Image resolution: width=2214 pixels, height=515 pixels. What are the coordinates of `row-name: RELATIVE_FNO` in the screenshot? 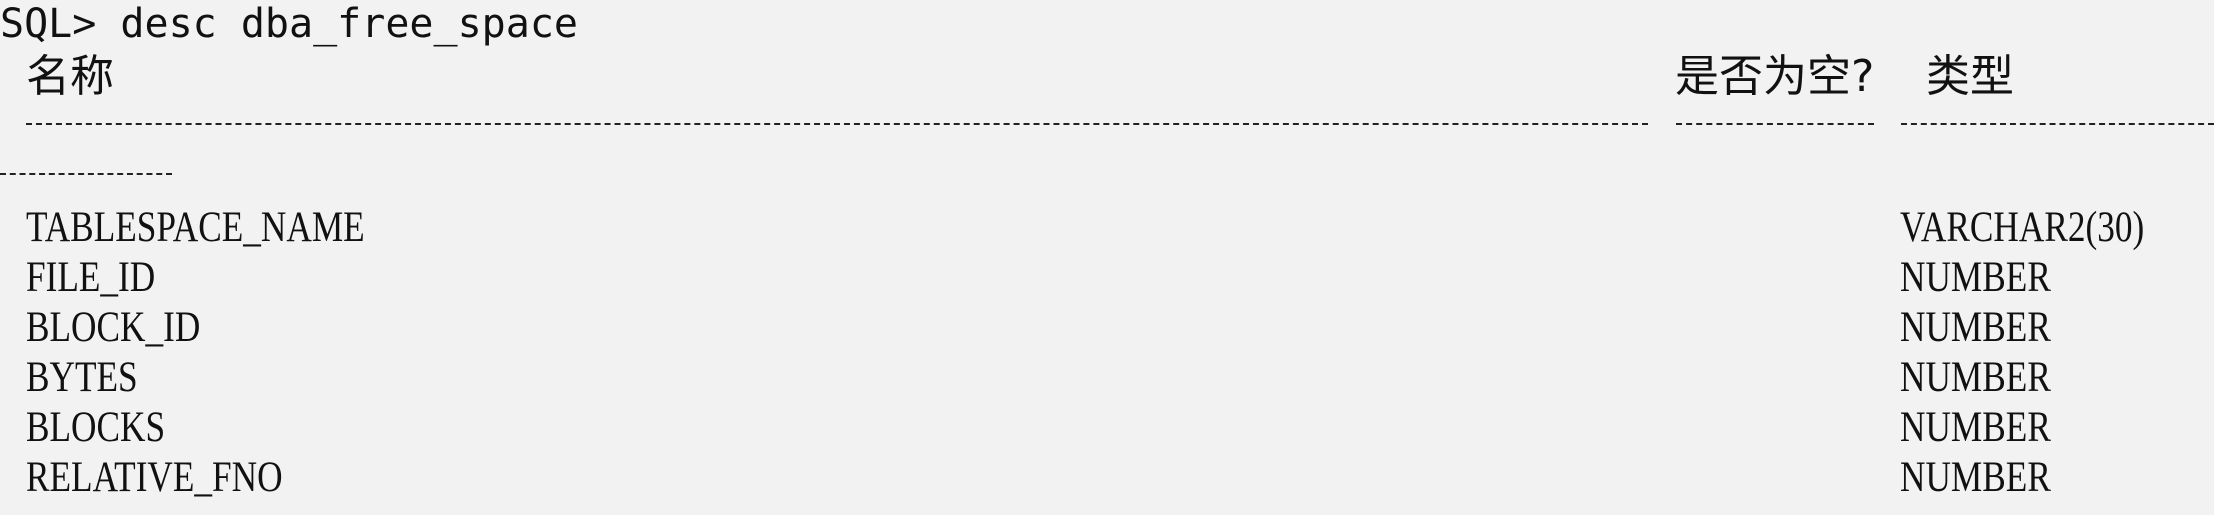 It's located at (154, 477).